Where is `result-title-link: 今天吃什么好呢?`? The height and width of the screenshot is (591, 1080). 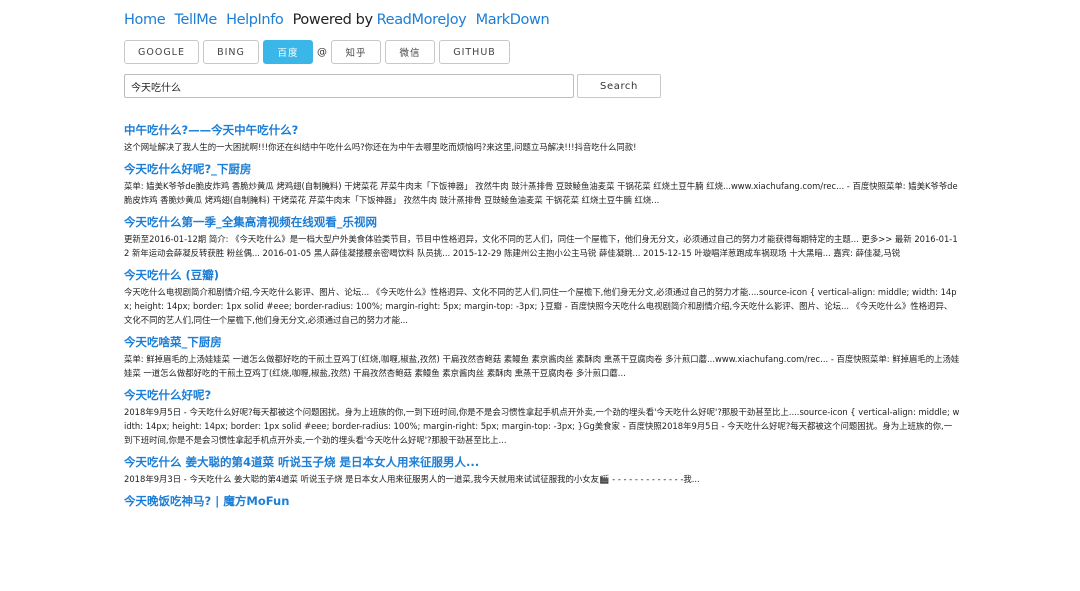 result-title-link: 今天吃什么好呢? is located at coordinates (542, 395).